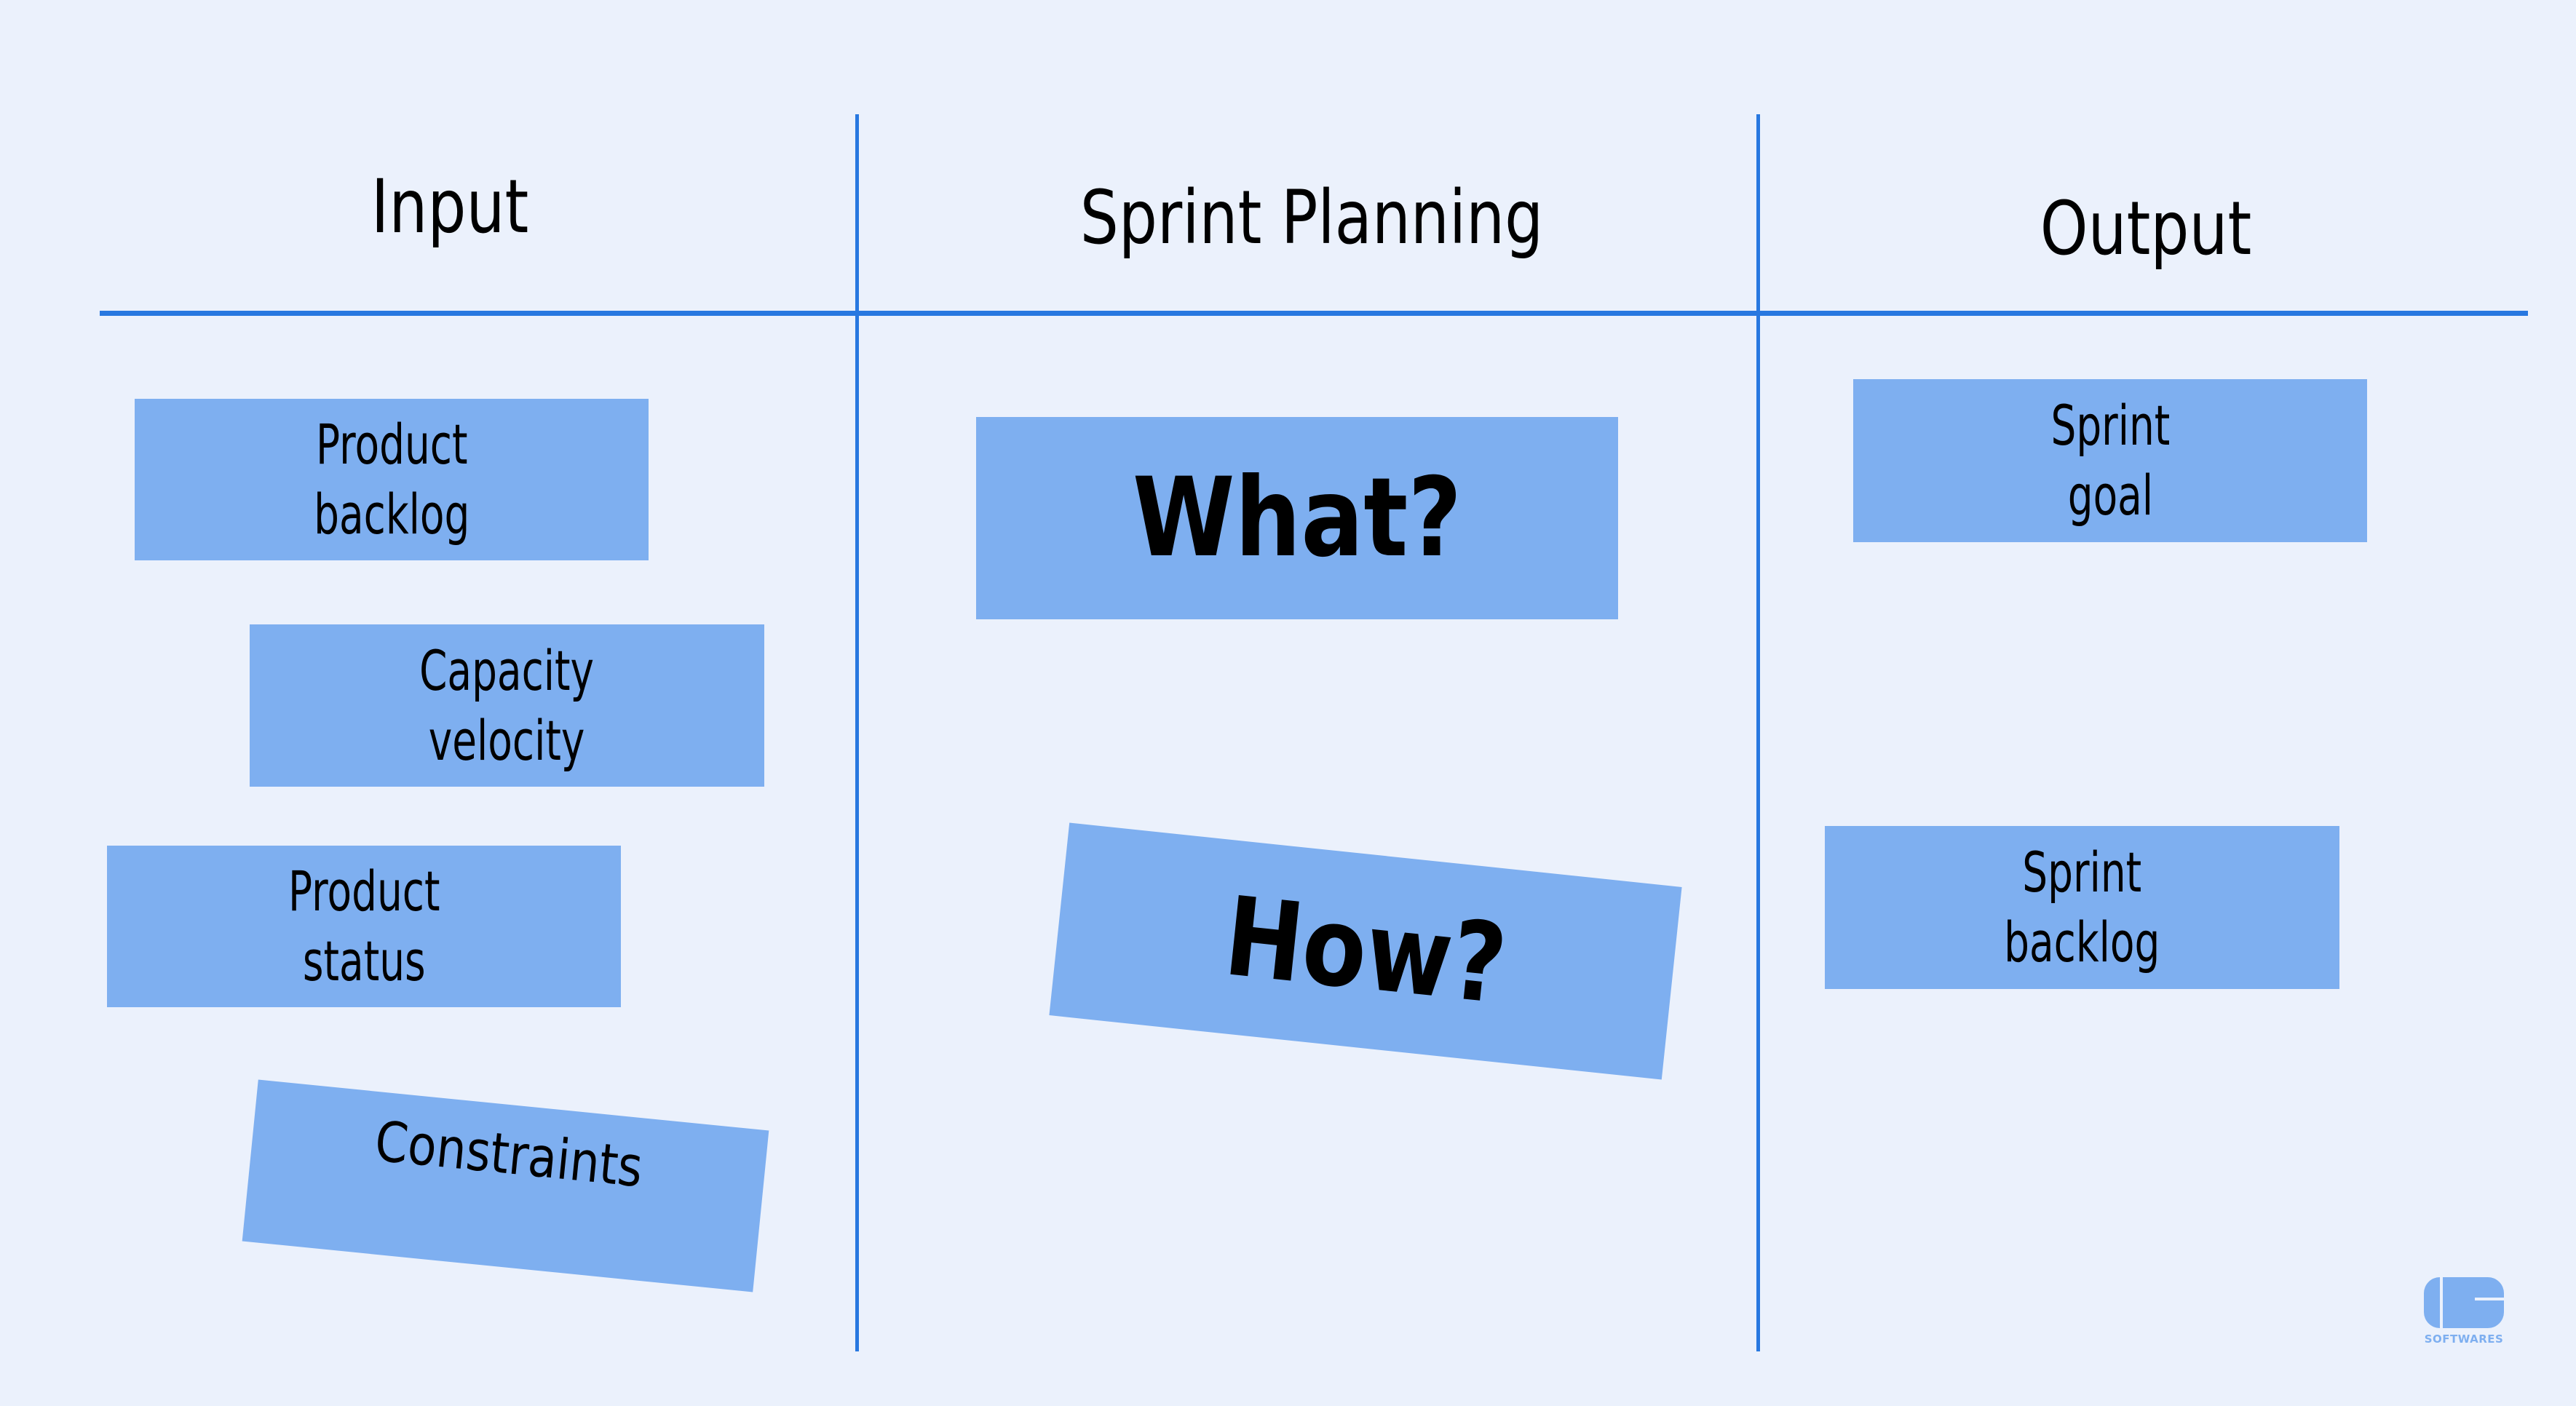 Image resolution: width=2576 pixels, height=1406 pixels. Describe the element at coordinates (2110, 460) in the screenshot. I see `note-sprint-goal: Sprint goal` at that location.